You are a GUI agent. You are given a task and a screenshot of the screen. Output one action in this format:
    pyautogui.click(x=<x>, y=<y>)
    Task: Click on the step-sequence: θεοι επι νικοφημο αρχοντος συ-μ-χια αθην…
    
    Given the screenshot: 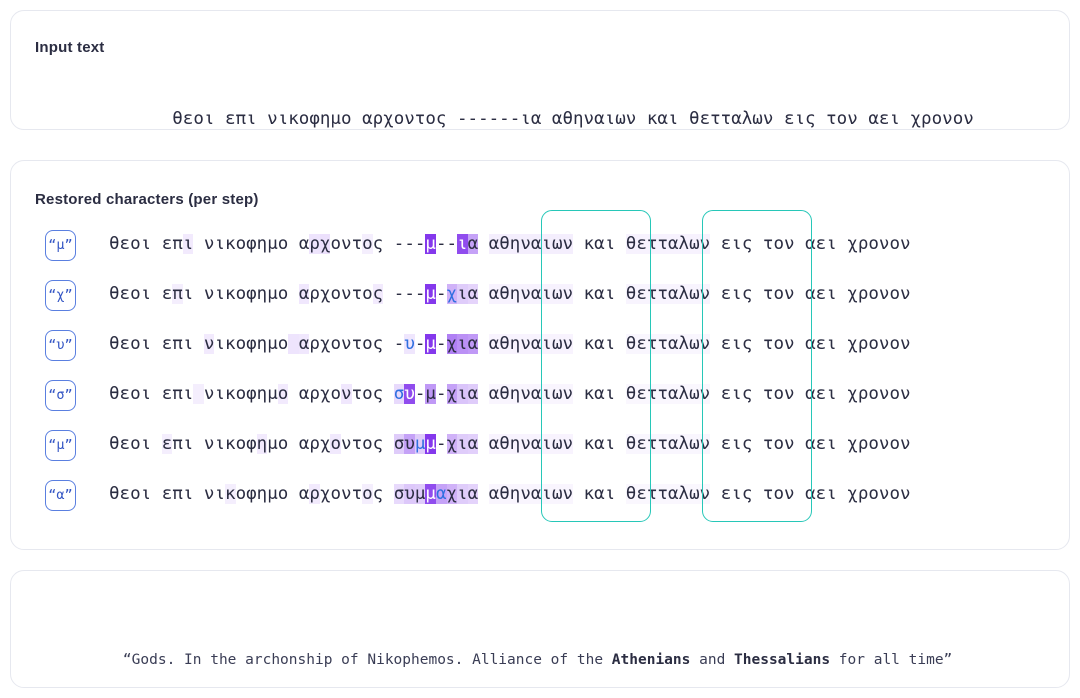 What is the action you would take?
    pyautogui.click(x=510, y=394)
    